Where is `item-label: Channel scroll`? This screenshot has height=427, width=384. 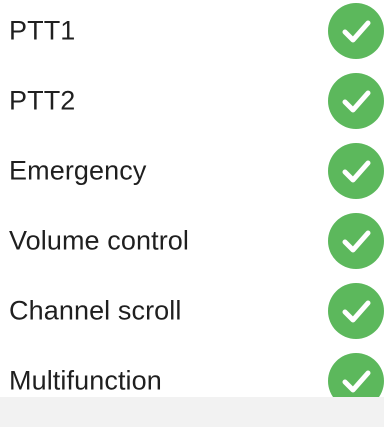
item-label: Channel scroll is located at coordinates (95, 310).